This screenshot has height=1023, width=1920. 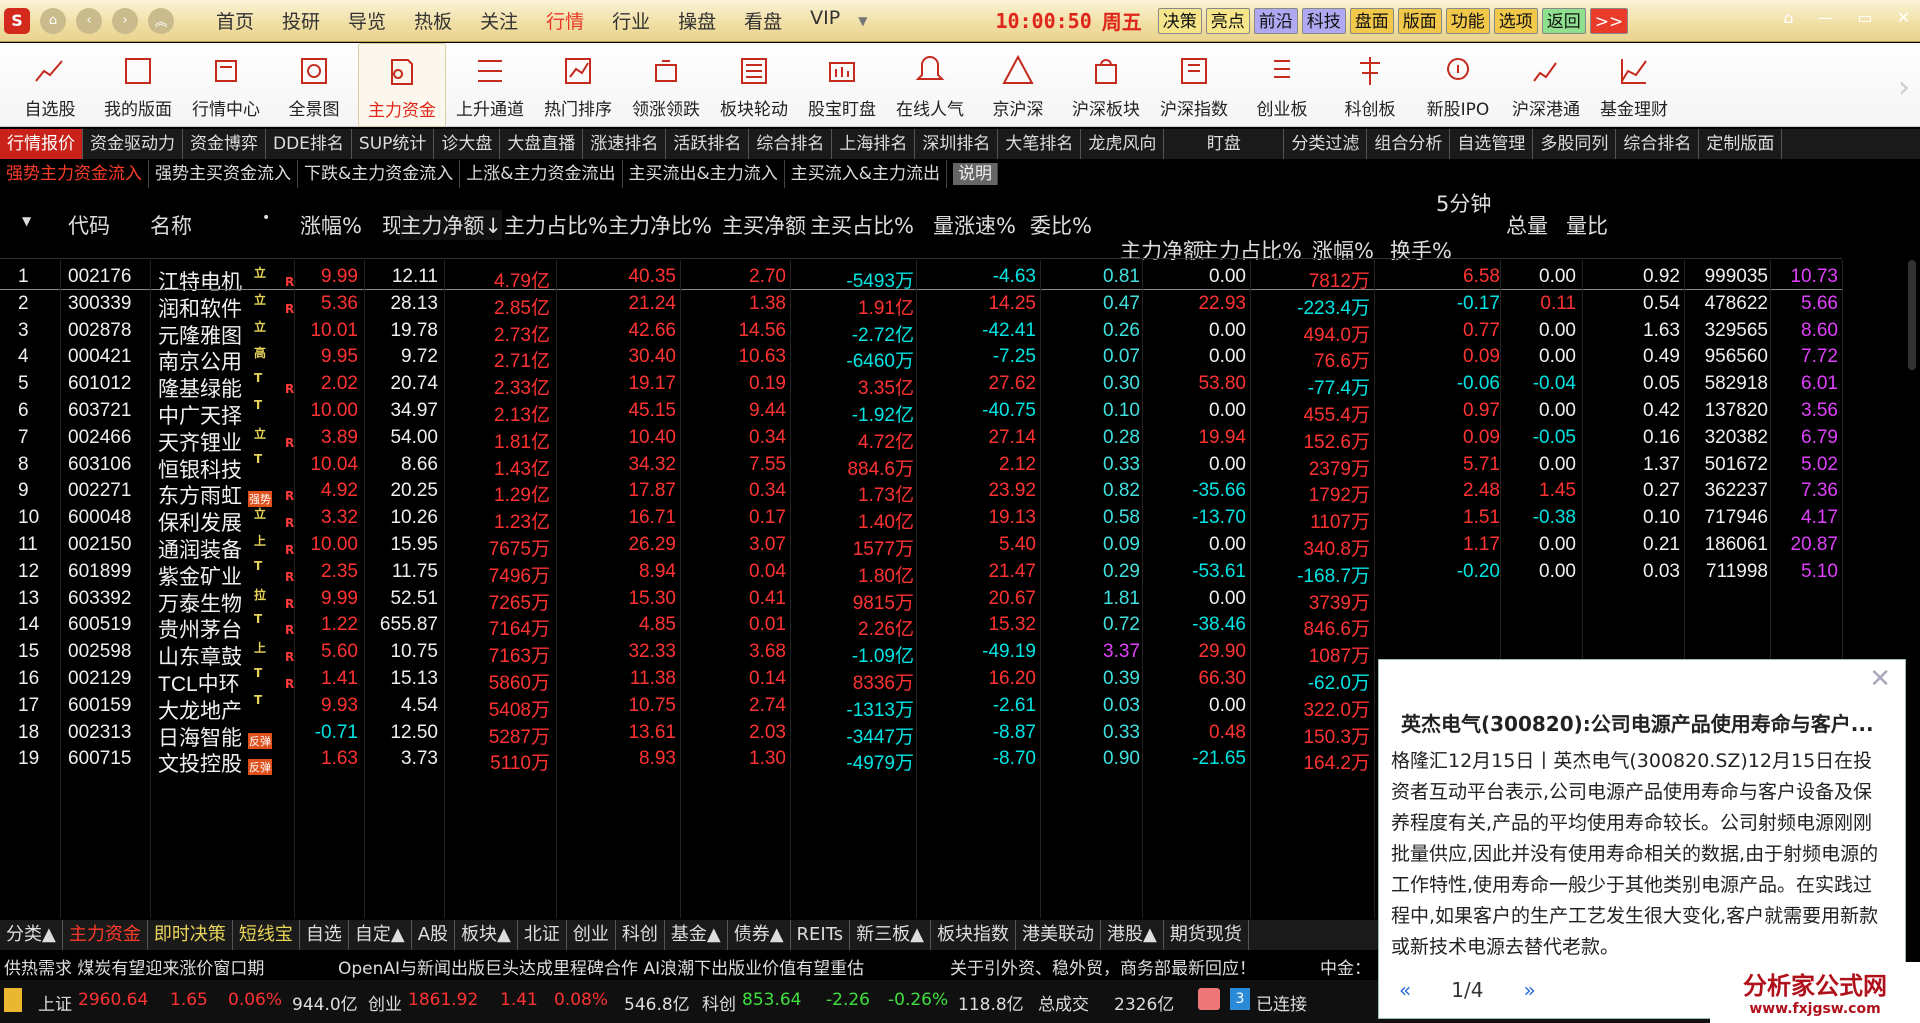 What do you see at coordinates (331, 225) in the screenshot?
I see `column-header-2: 涨幅%` at bounding box center [331, 225].